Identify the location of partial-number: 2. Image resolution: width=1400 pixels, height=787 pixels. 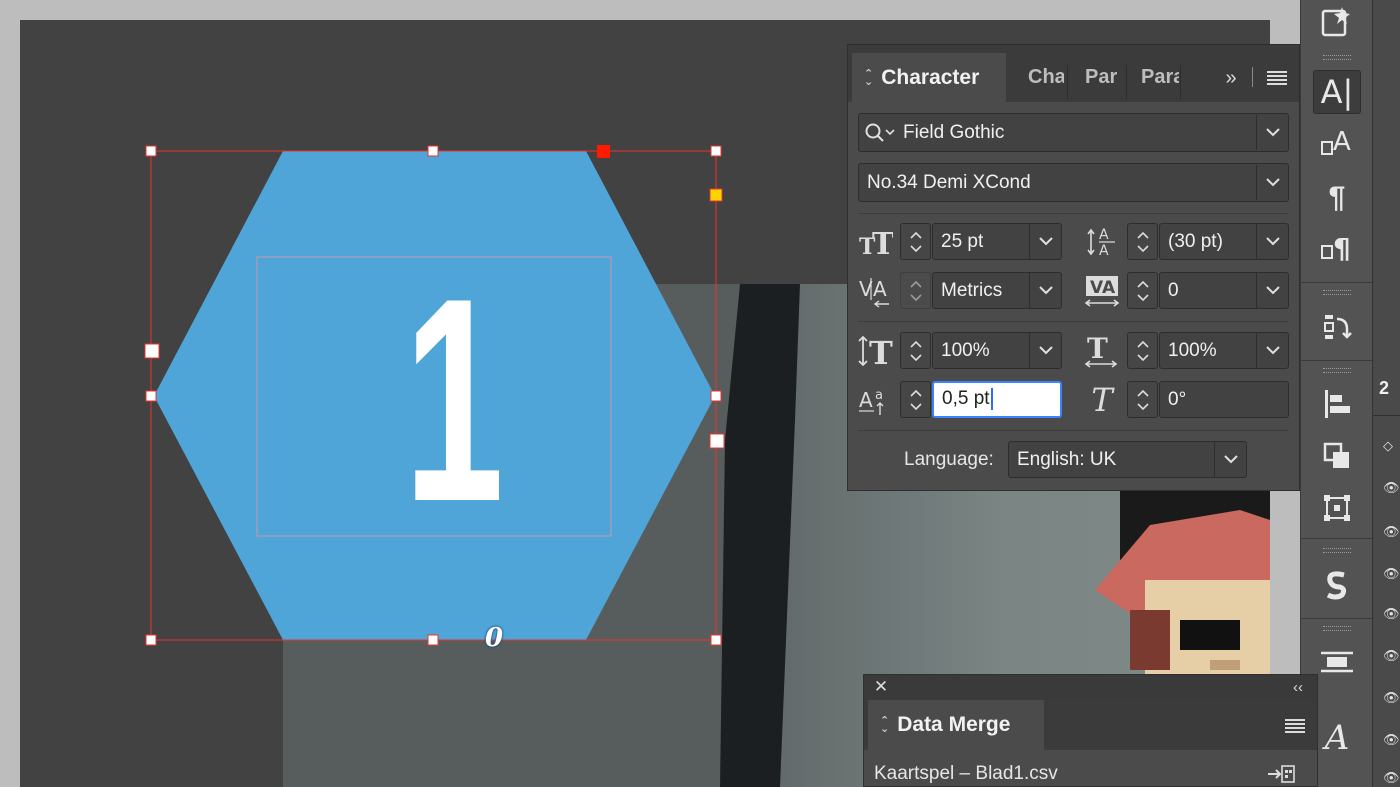
(1384, 388).